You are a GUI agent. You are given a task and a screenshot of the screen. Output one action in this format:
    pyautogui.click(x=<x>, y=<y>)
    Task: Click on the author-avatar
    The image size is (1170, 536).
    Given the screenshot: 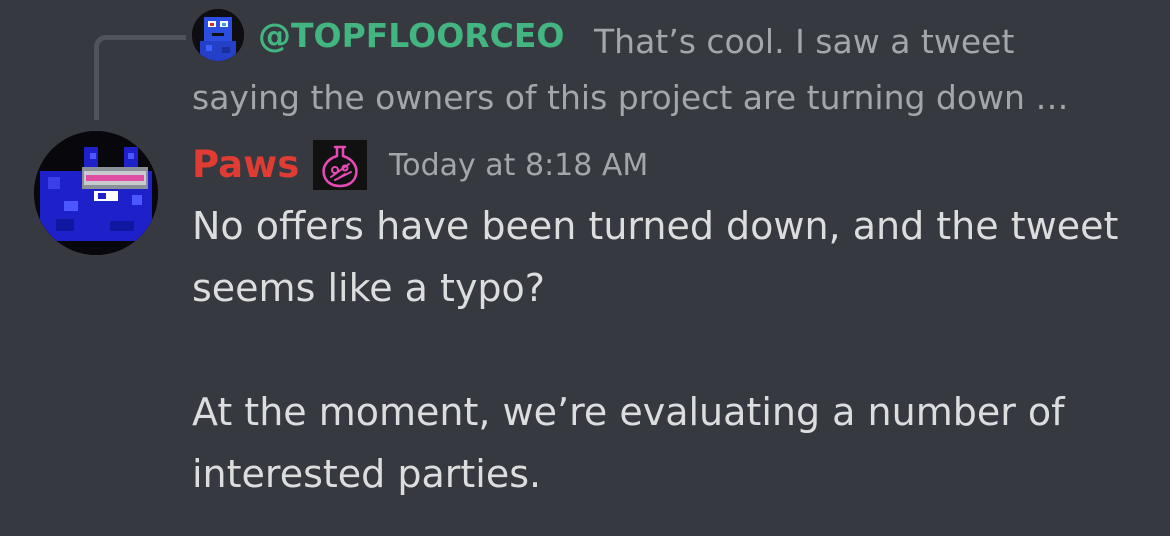 What is the action you would take?
    pyautogui.click(x=96, y=193)
    